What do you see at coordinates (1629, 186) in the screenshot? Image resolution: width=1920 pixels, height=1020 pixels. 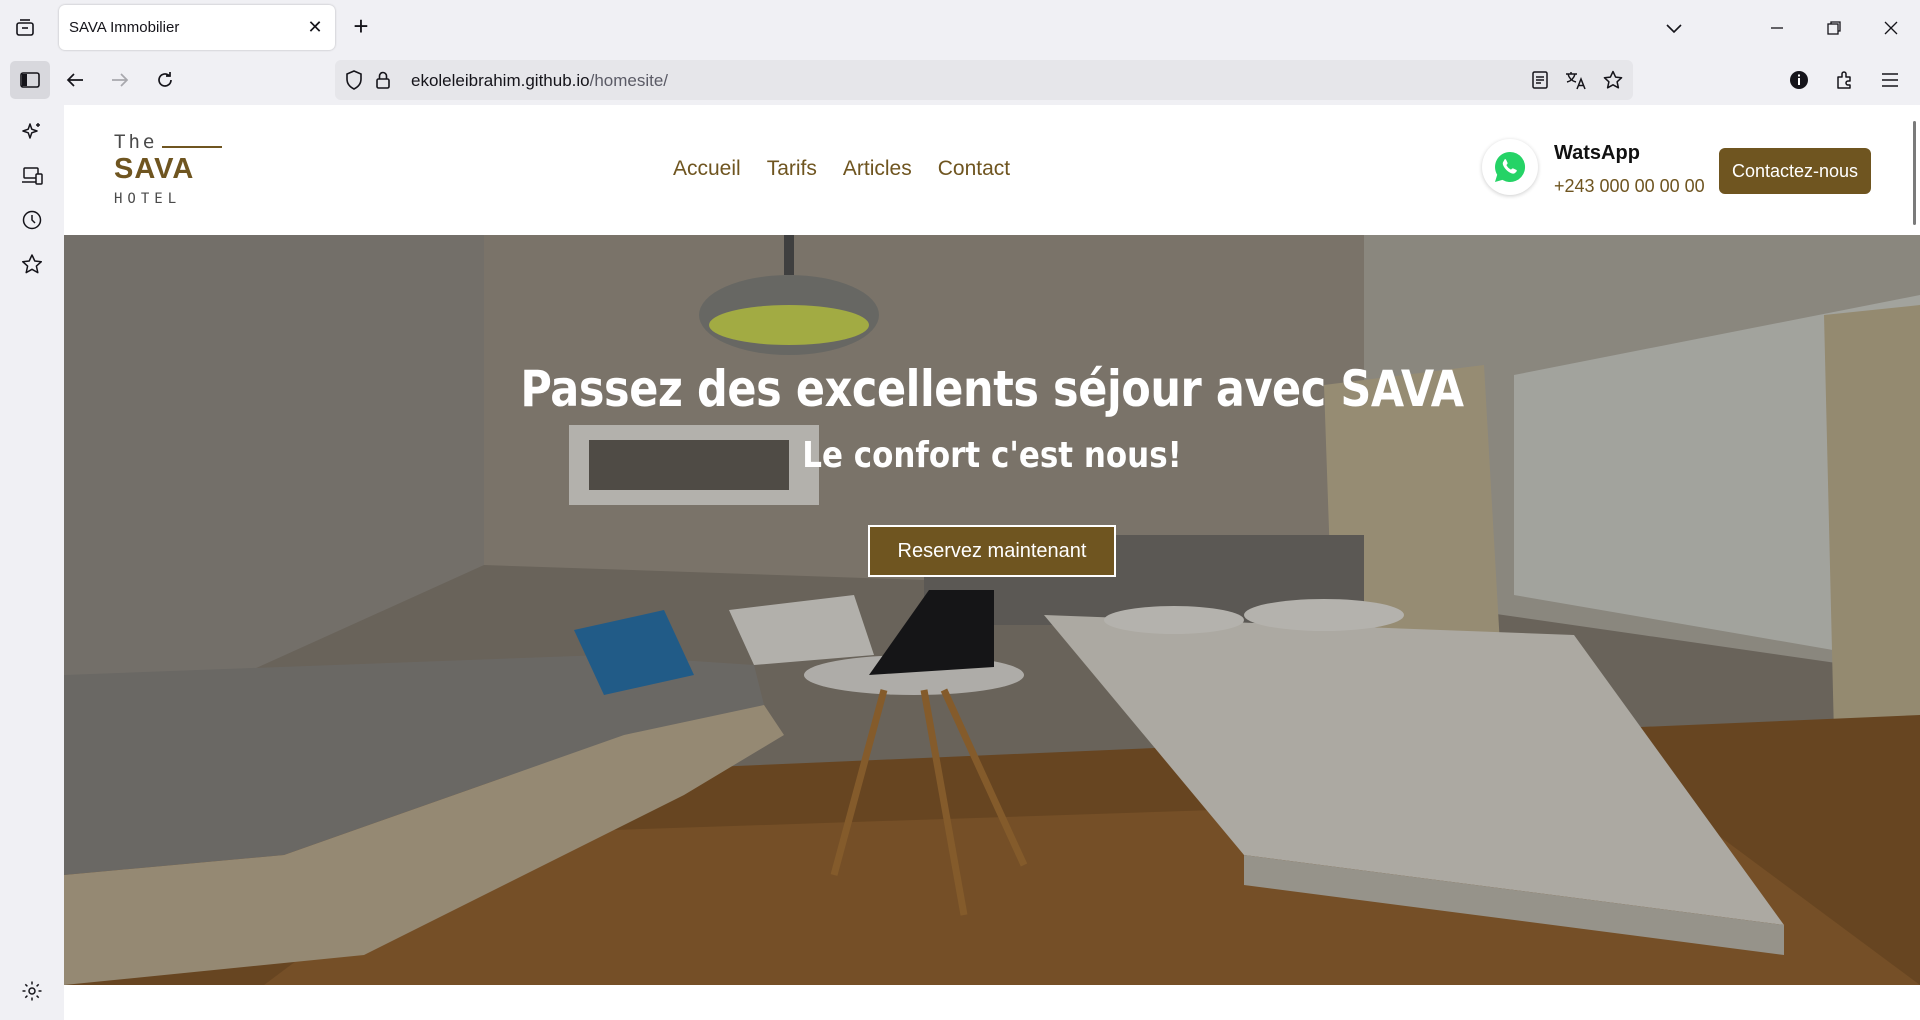 I see `whatsapp-phone: +243 000 00 00 00` at bounding box center [1629, 186].